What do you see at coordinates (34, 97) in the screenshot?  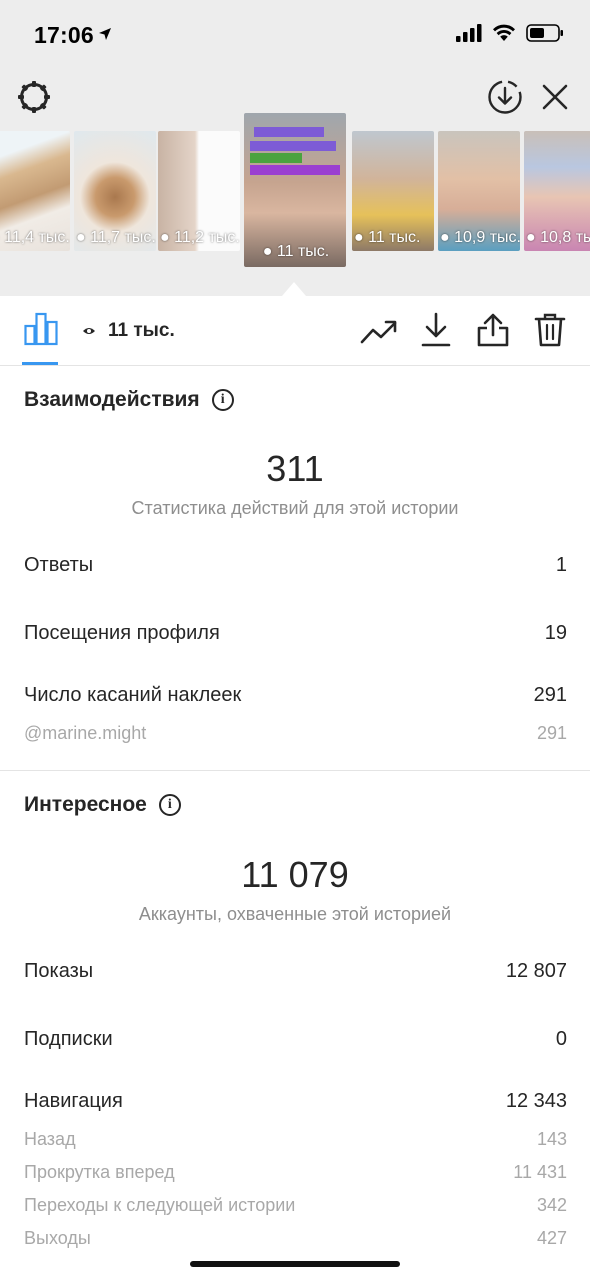 I see `settings-gear-icon` at bounding box center [34, 97].